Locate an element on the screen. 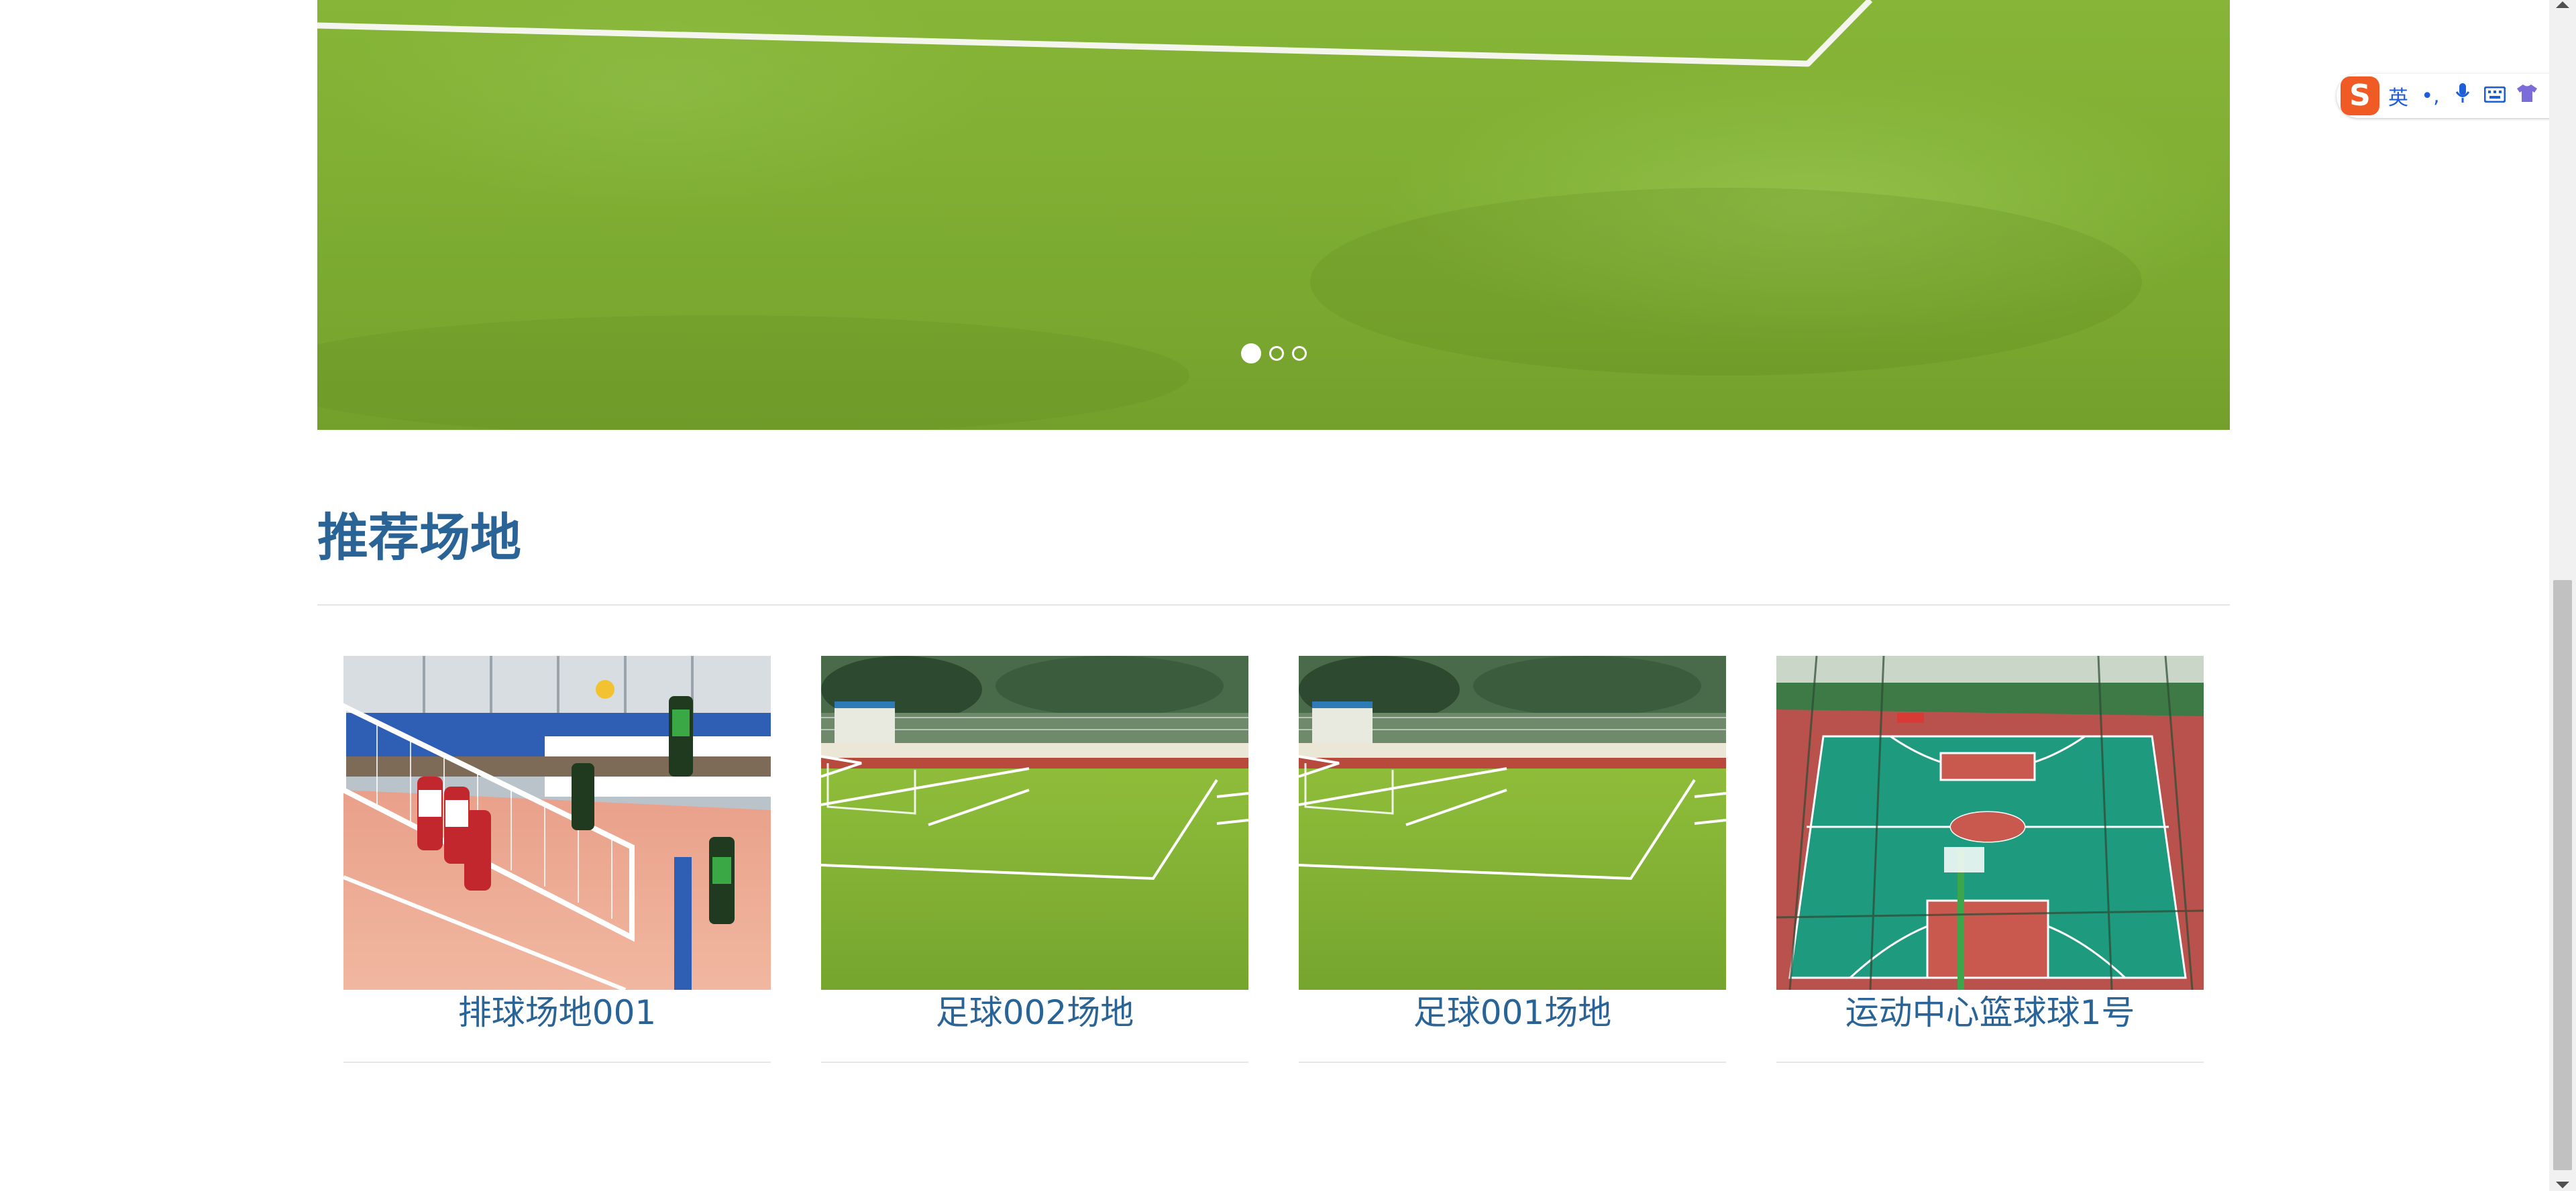 Image resolution: width=2576 pixels, height=1191 pixels. section-divider is located at coordinates (1273, 605).